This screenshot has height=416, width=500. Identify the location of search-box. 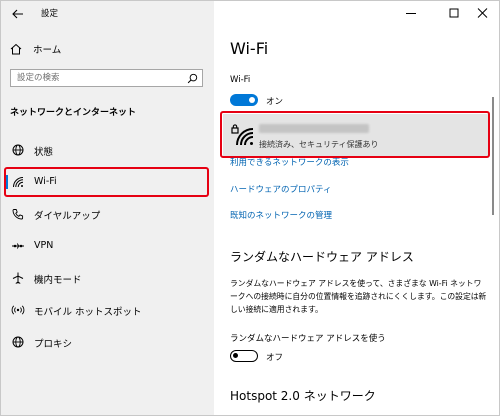
(106, 78).